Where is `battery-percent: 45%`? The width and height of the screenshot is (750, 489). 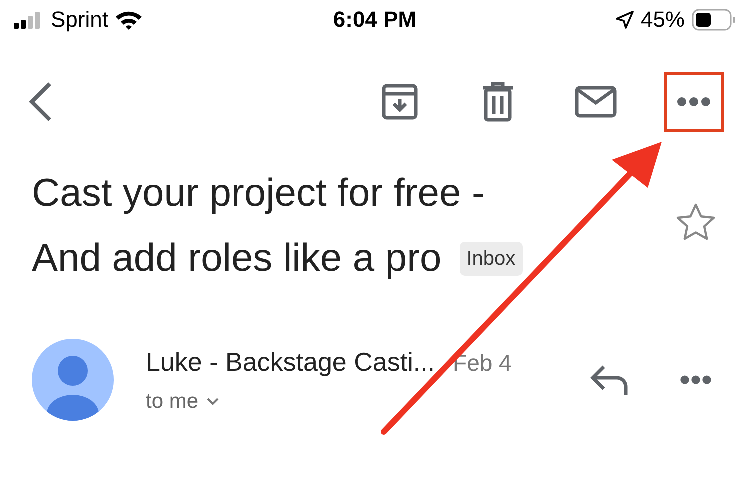 battery-percent: 45% is located at coordinates (662, 20).